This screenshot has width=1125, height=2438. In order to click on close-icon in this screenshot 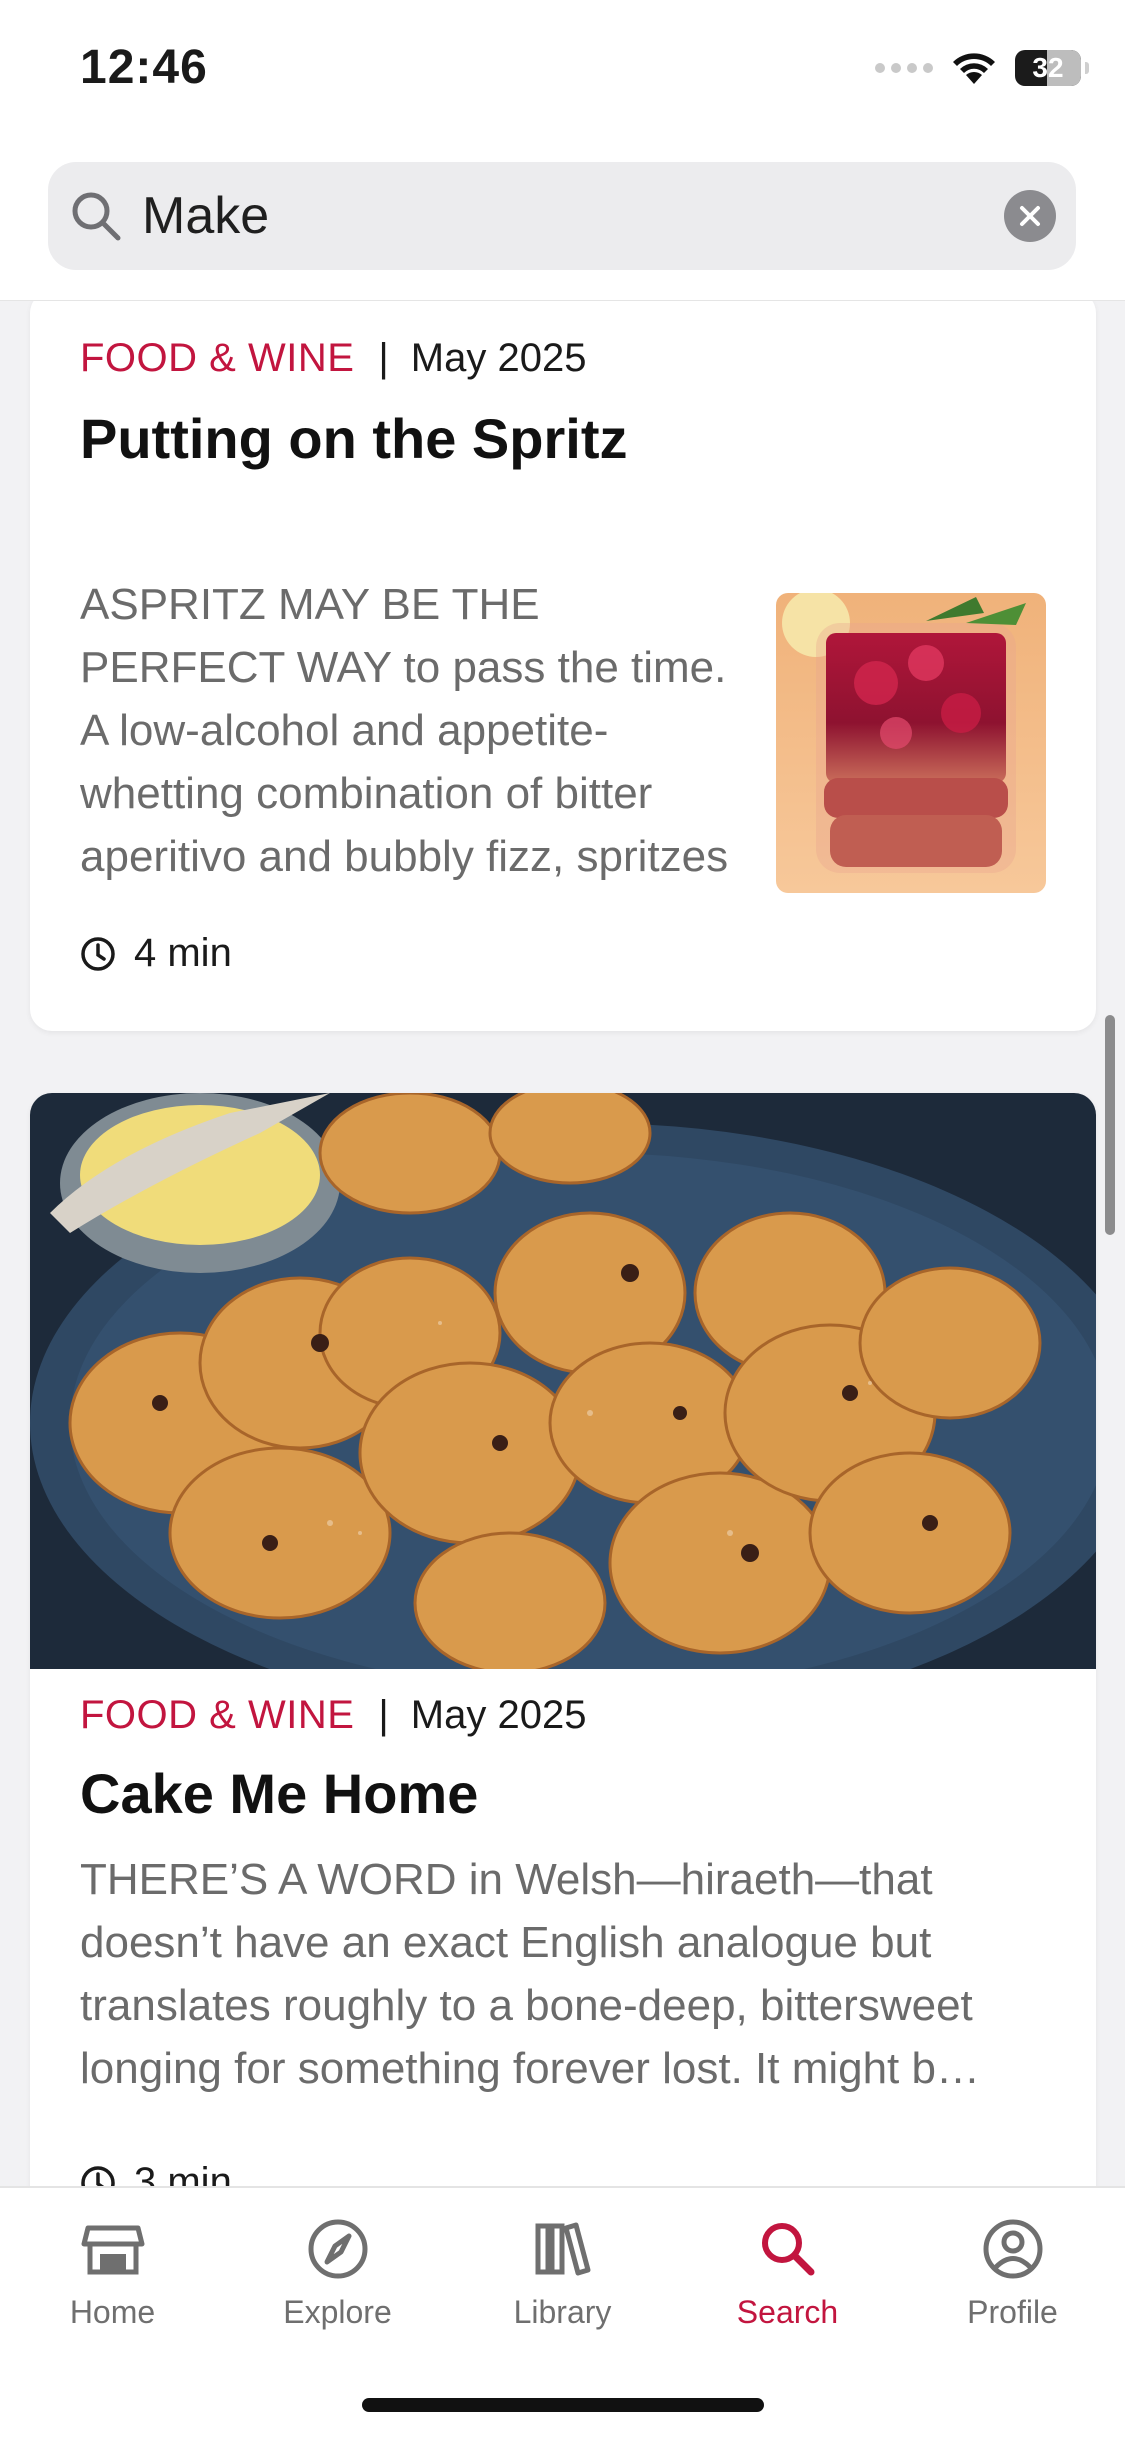, I will do `click(1030, 216)`.